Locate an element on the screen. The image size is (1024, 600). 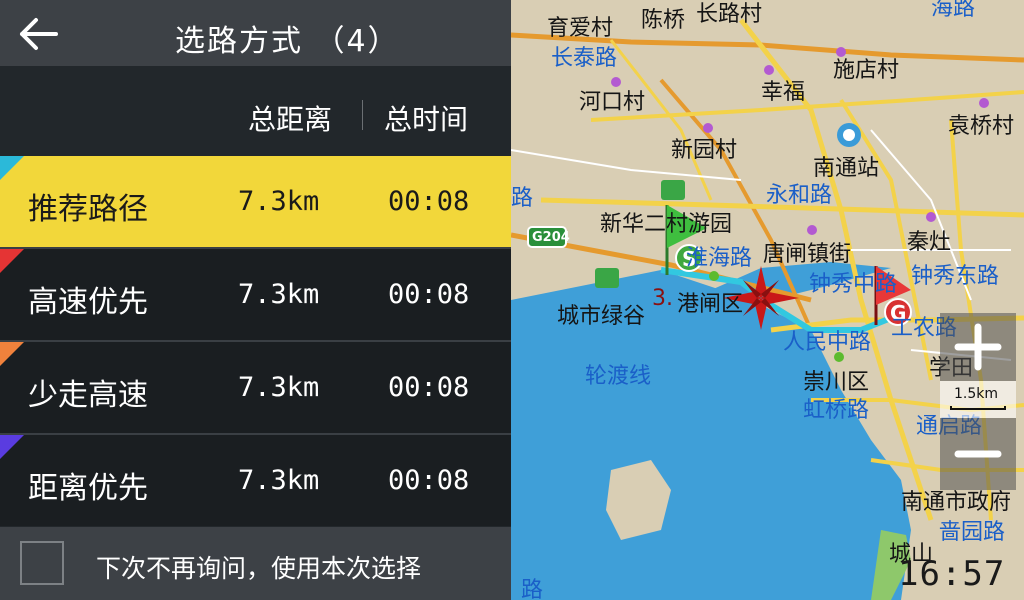
map-label: 新华二村游园 is located at coordinates (666, 224).